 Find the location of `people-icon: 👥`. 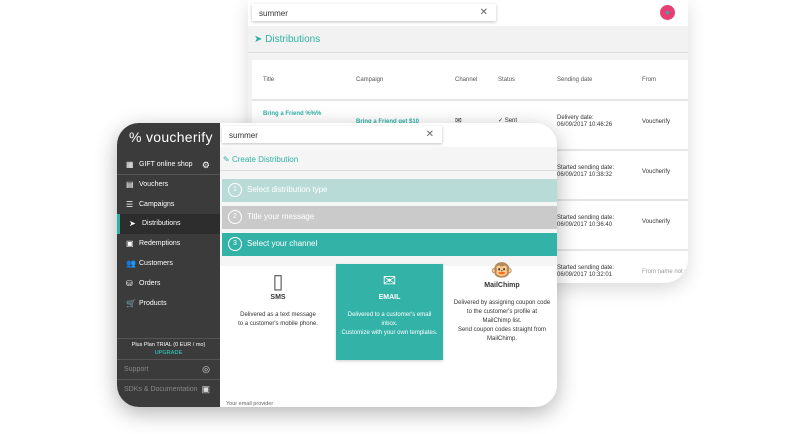

people-icon: 👥 is located at coordinates (131, 263).